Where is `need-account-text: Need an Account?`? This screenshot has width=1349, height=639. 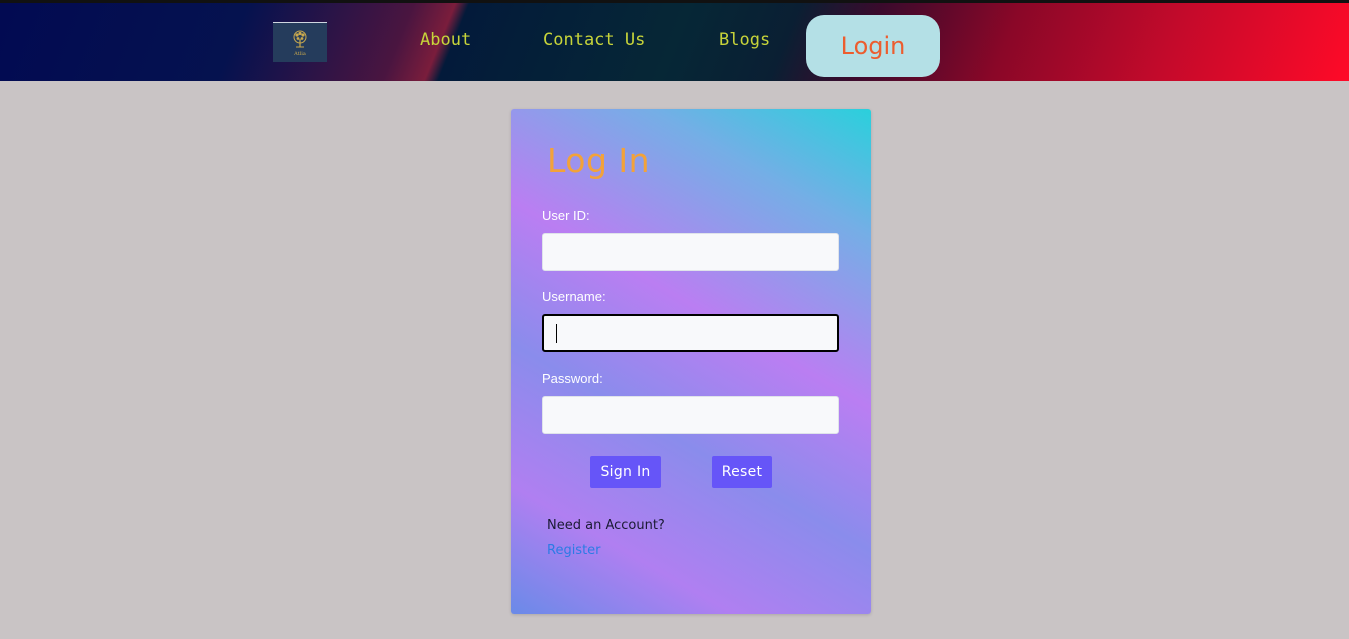 need-account-text: Need an Account? is located at coordinates (606, 525).